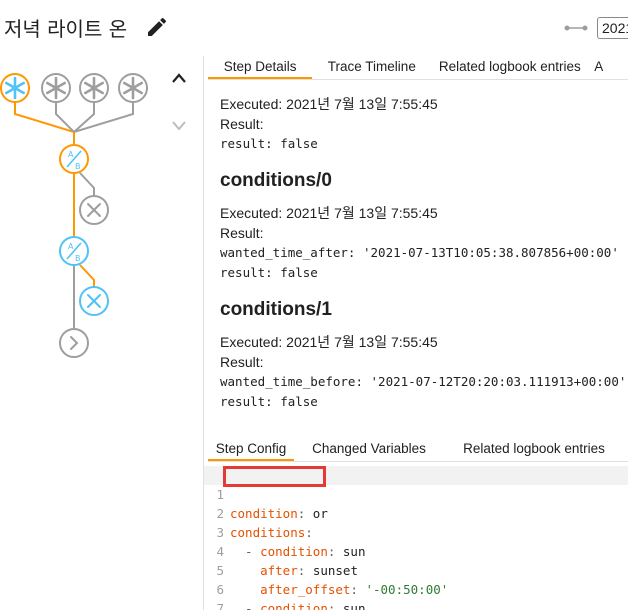 This screenshot has width=628, height=610. Describe the element at coordinates (416, 550) in the screenshot. I see `code-line: 4 after: sunset` at that location.